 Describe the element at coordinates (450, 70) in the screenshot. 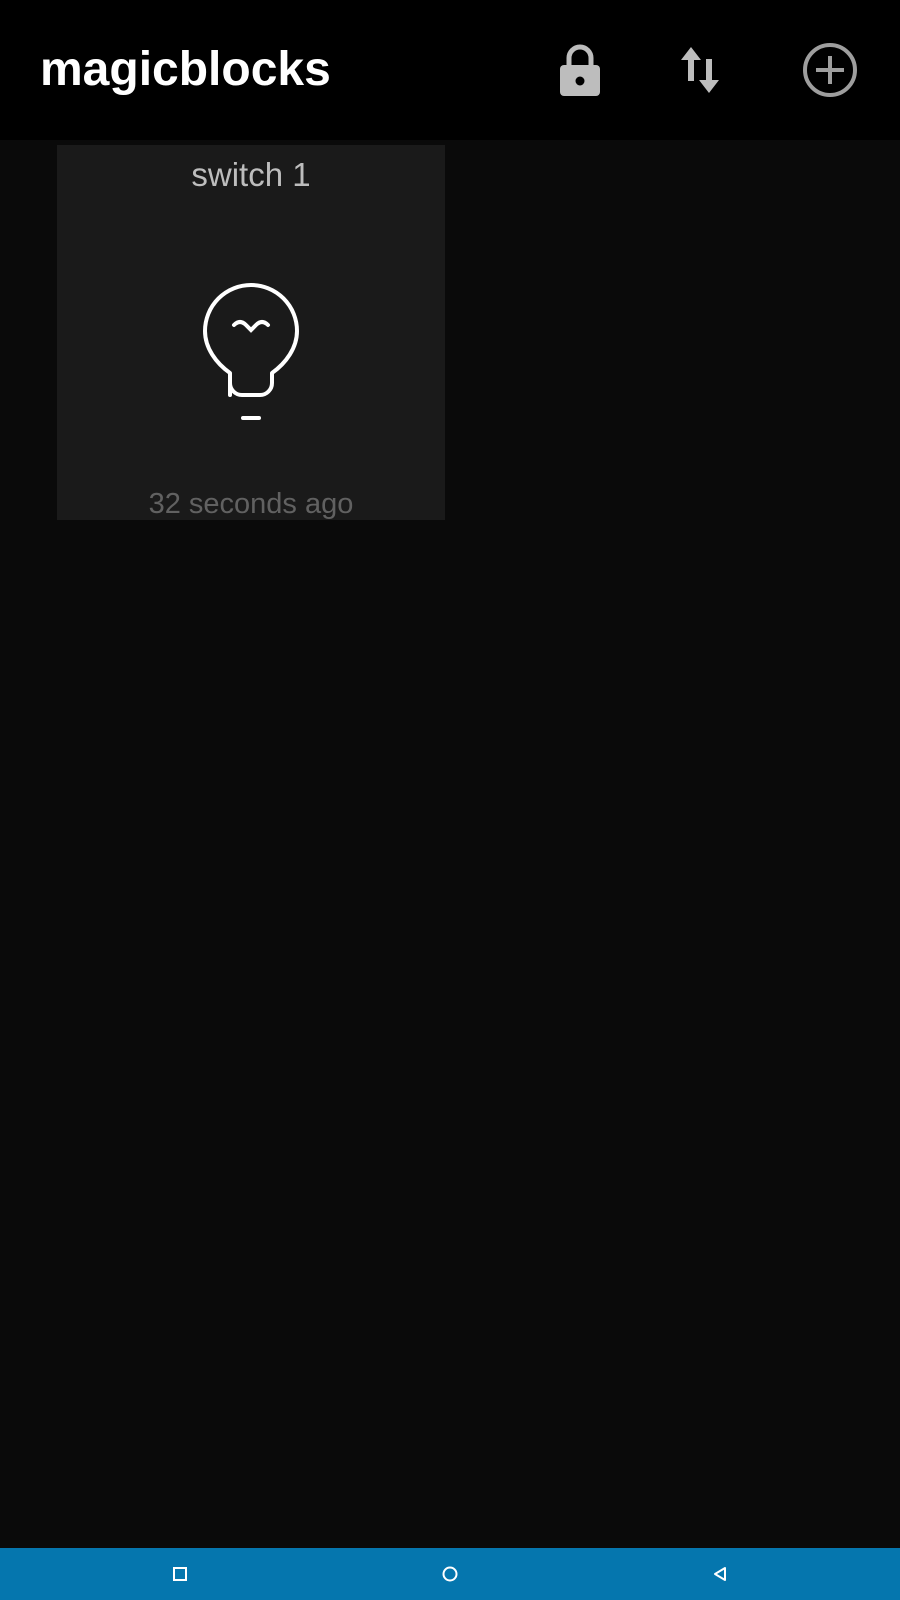

I see `app-bar: magicblocks` at that location.